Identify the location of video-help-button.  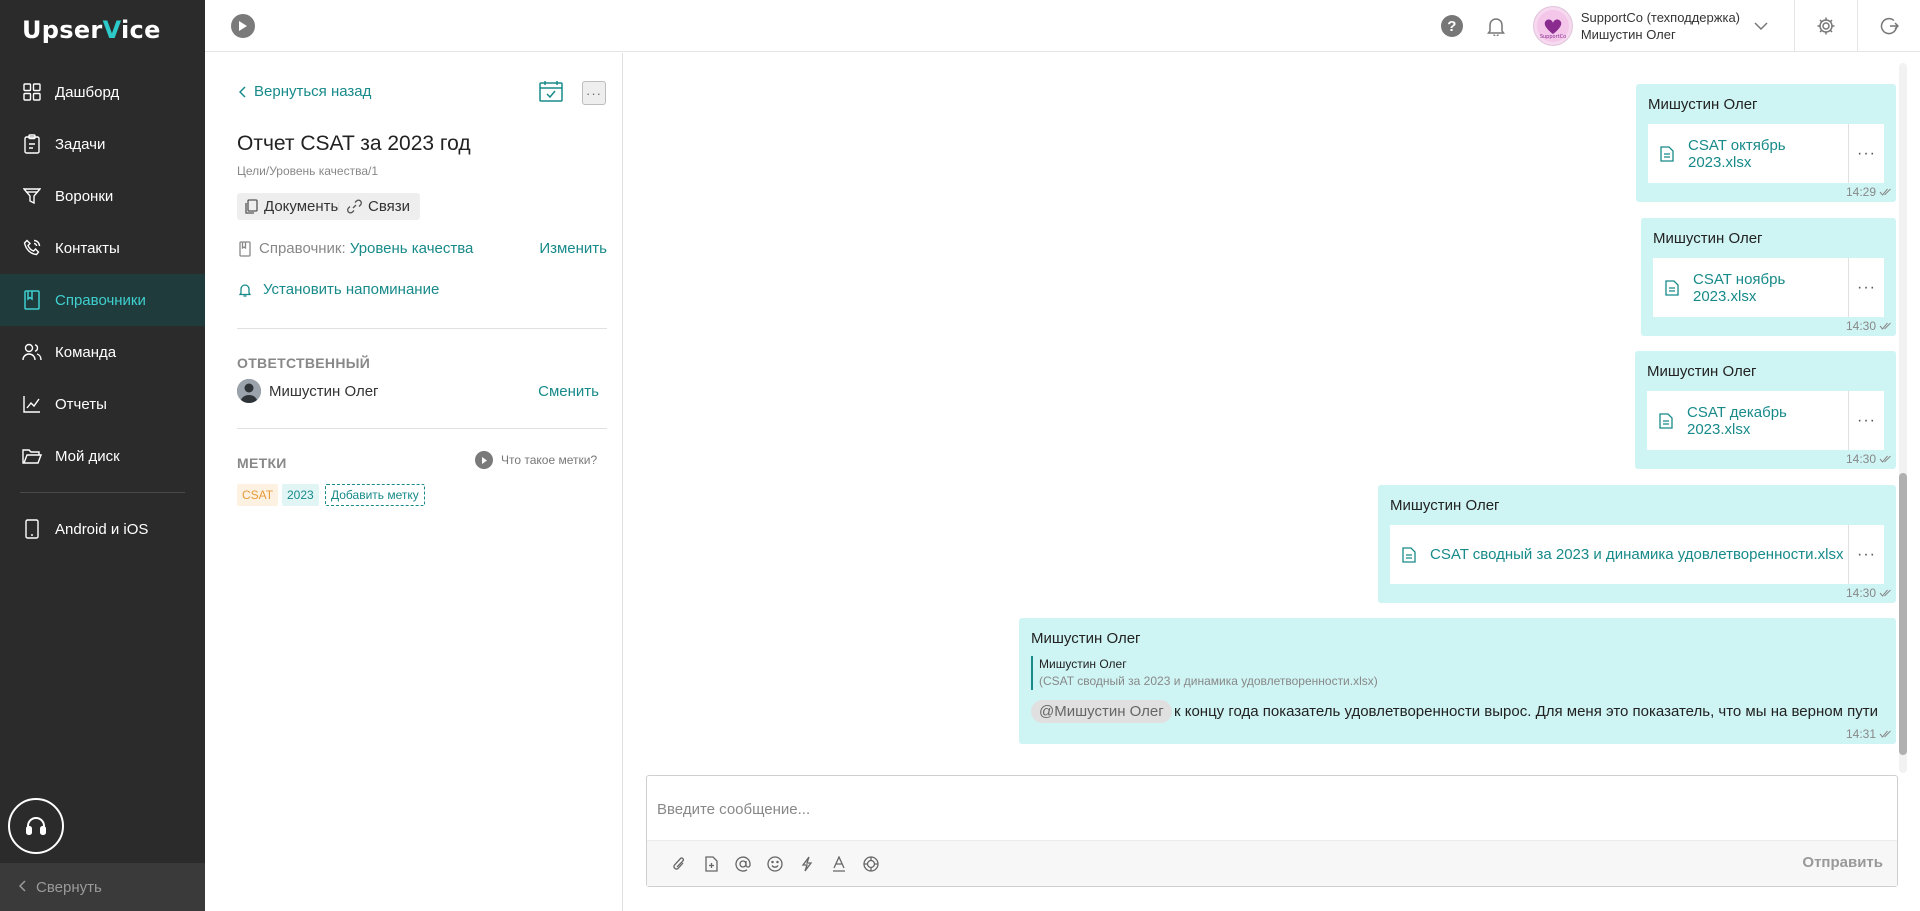
(243, 26).